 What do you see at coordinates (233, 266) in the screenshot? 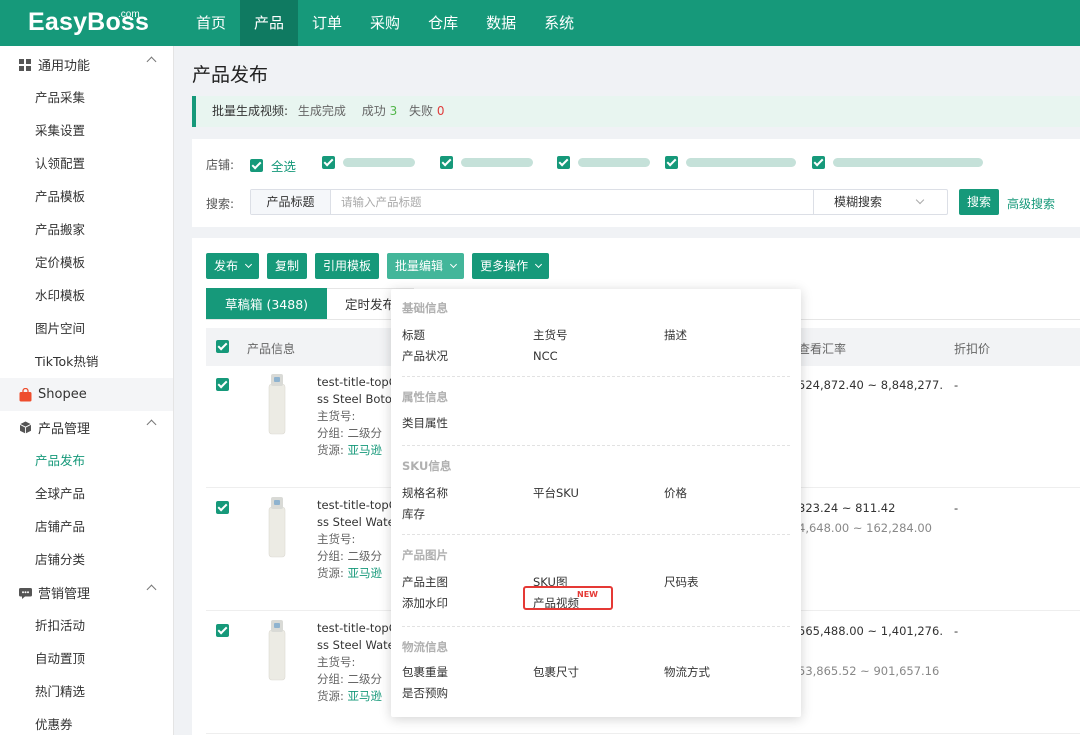
I see `publish-button: 发布` at bounding box center [233, 266].